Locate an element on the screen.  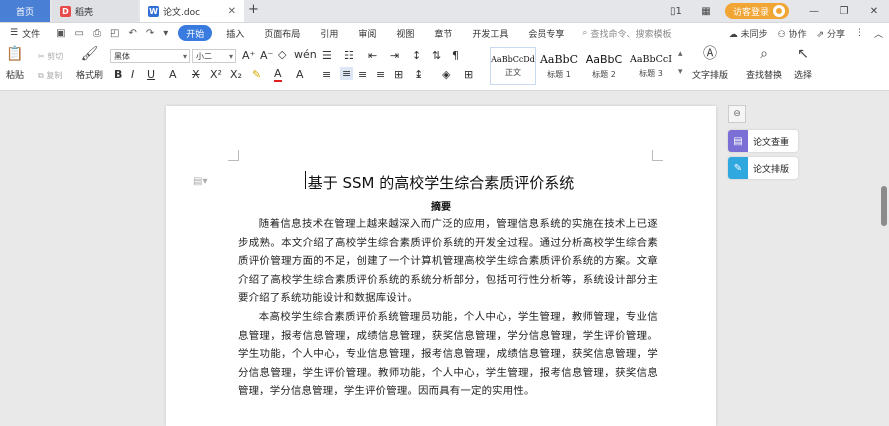
italic-icon: I is located at coordinates (132, 74).